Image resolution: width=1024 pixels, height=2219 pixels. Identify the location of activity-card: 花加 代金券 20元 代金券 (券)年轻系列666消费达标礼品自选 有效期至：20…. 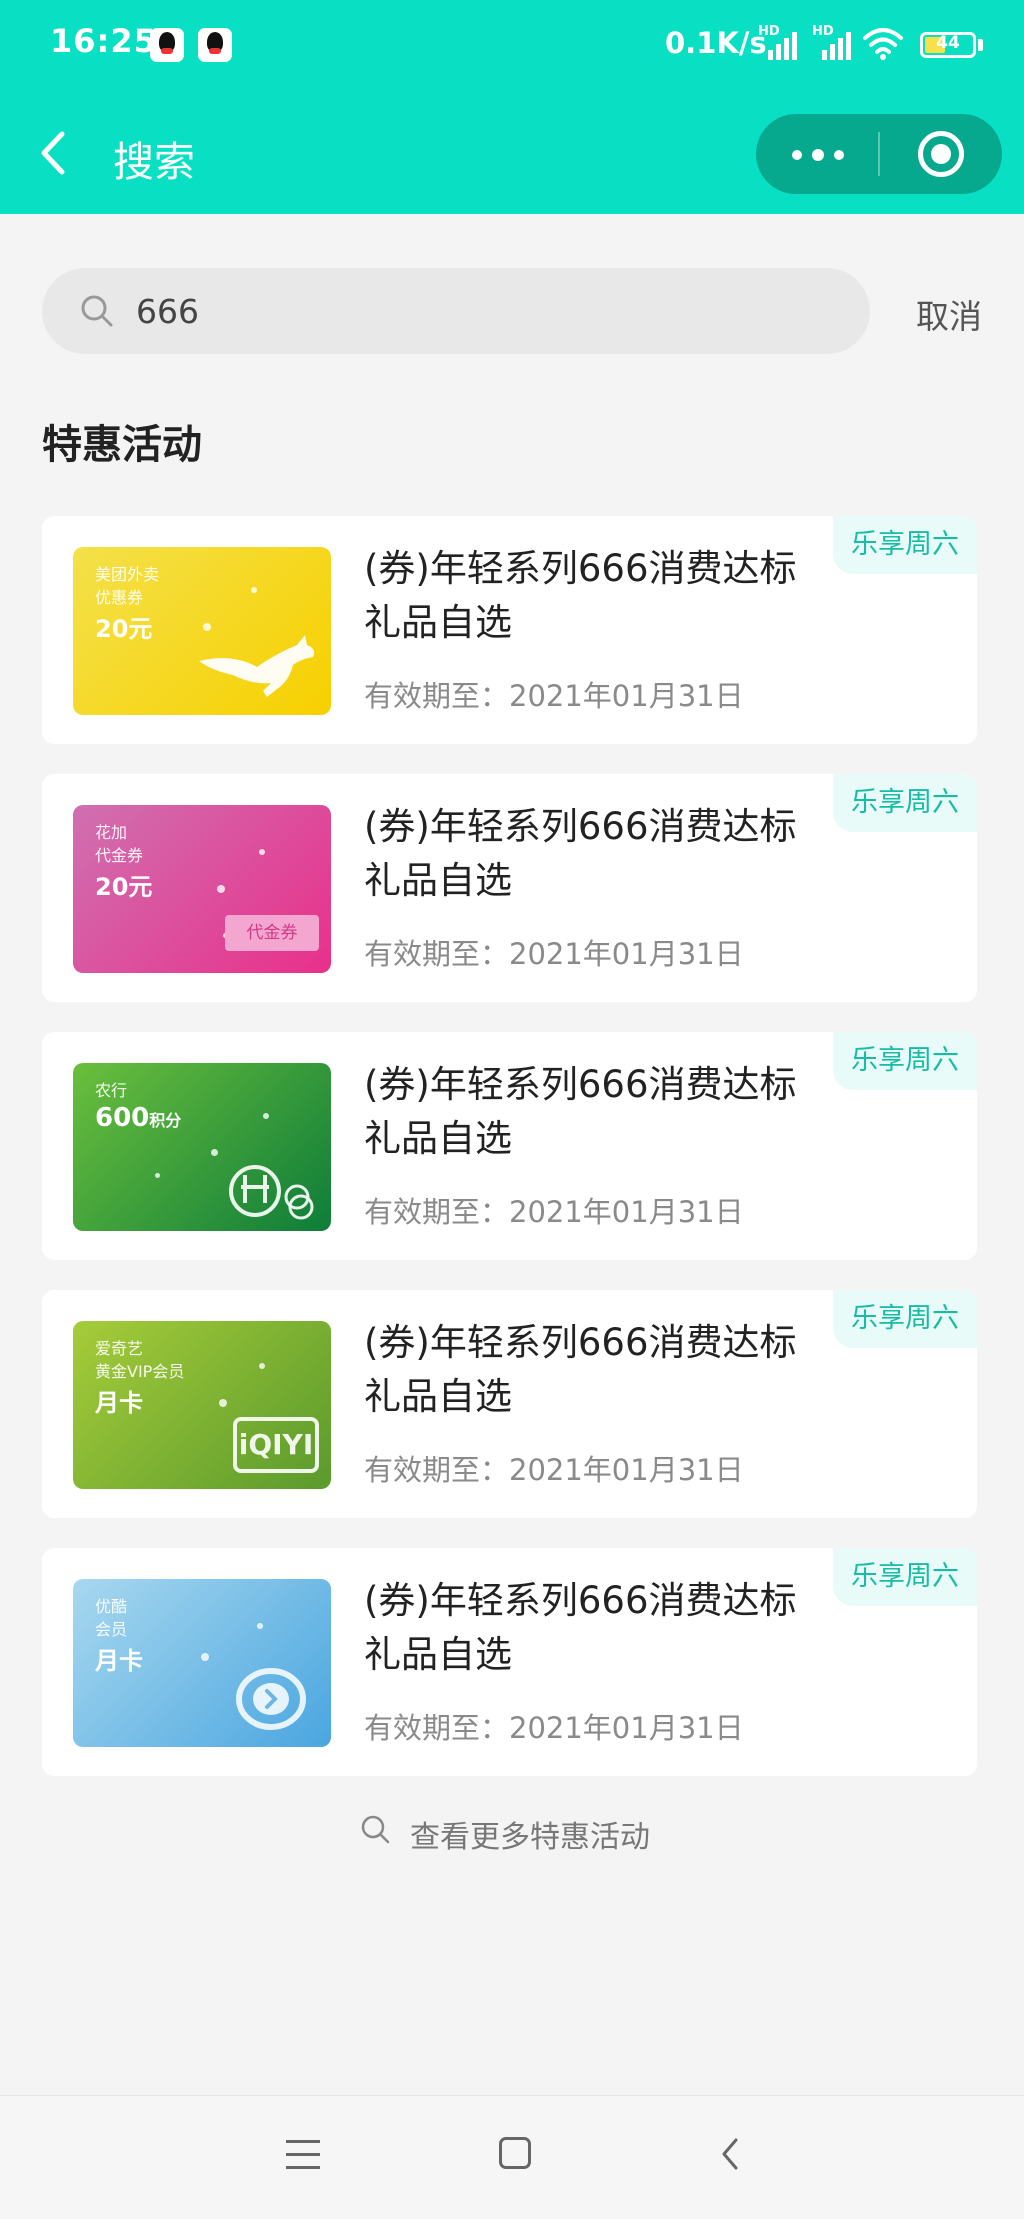
(509, 888).